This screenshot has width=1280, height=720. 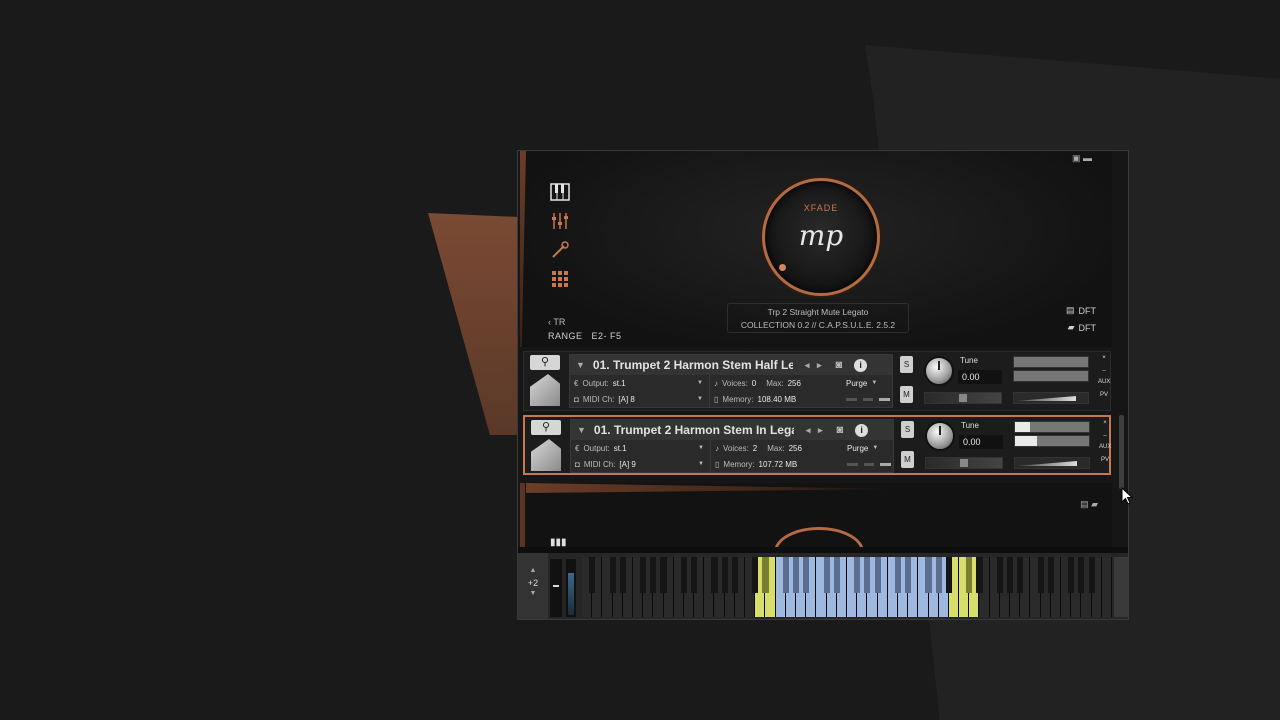 What do you see at coordinates (560, 250) in the screenshot?
I see `wrench-icon` at bounding box center [560, 250].